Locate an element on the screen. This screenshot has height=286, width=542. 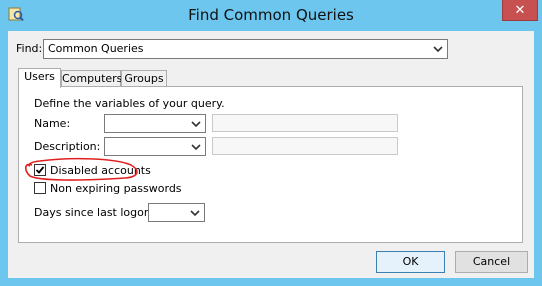
non-expiring-passwords-label: Non expiring passwords is located at coordinates (116, 188).